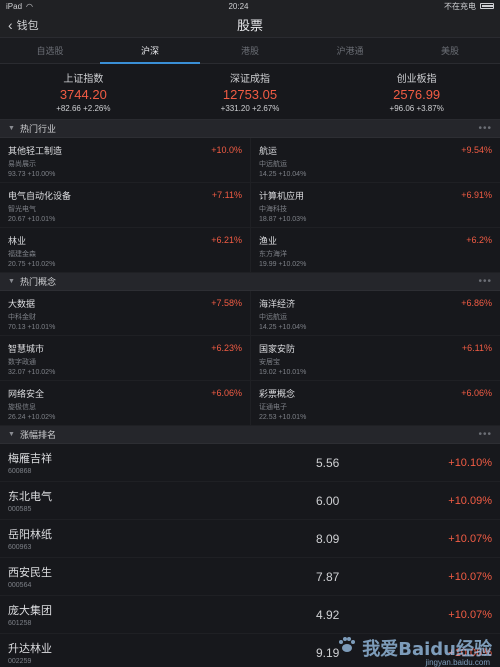 The image size is (500, 667). I want to click on concept-change: +6.06%, so click(226, 393).